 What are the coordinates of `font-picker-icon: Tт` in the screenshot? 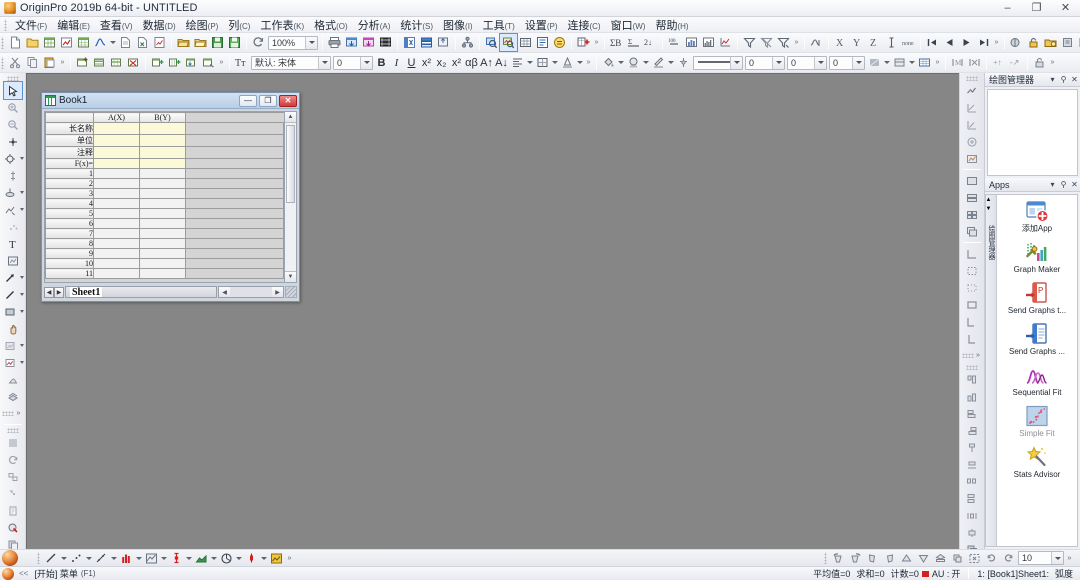 It's located at (241, 62).